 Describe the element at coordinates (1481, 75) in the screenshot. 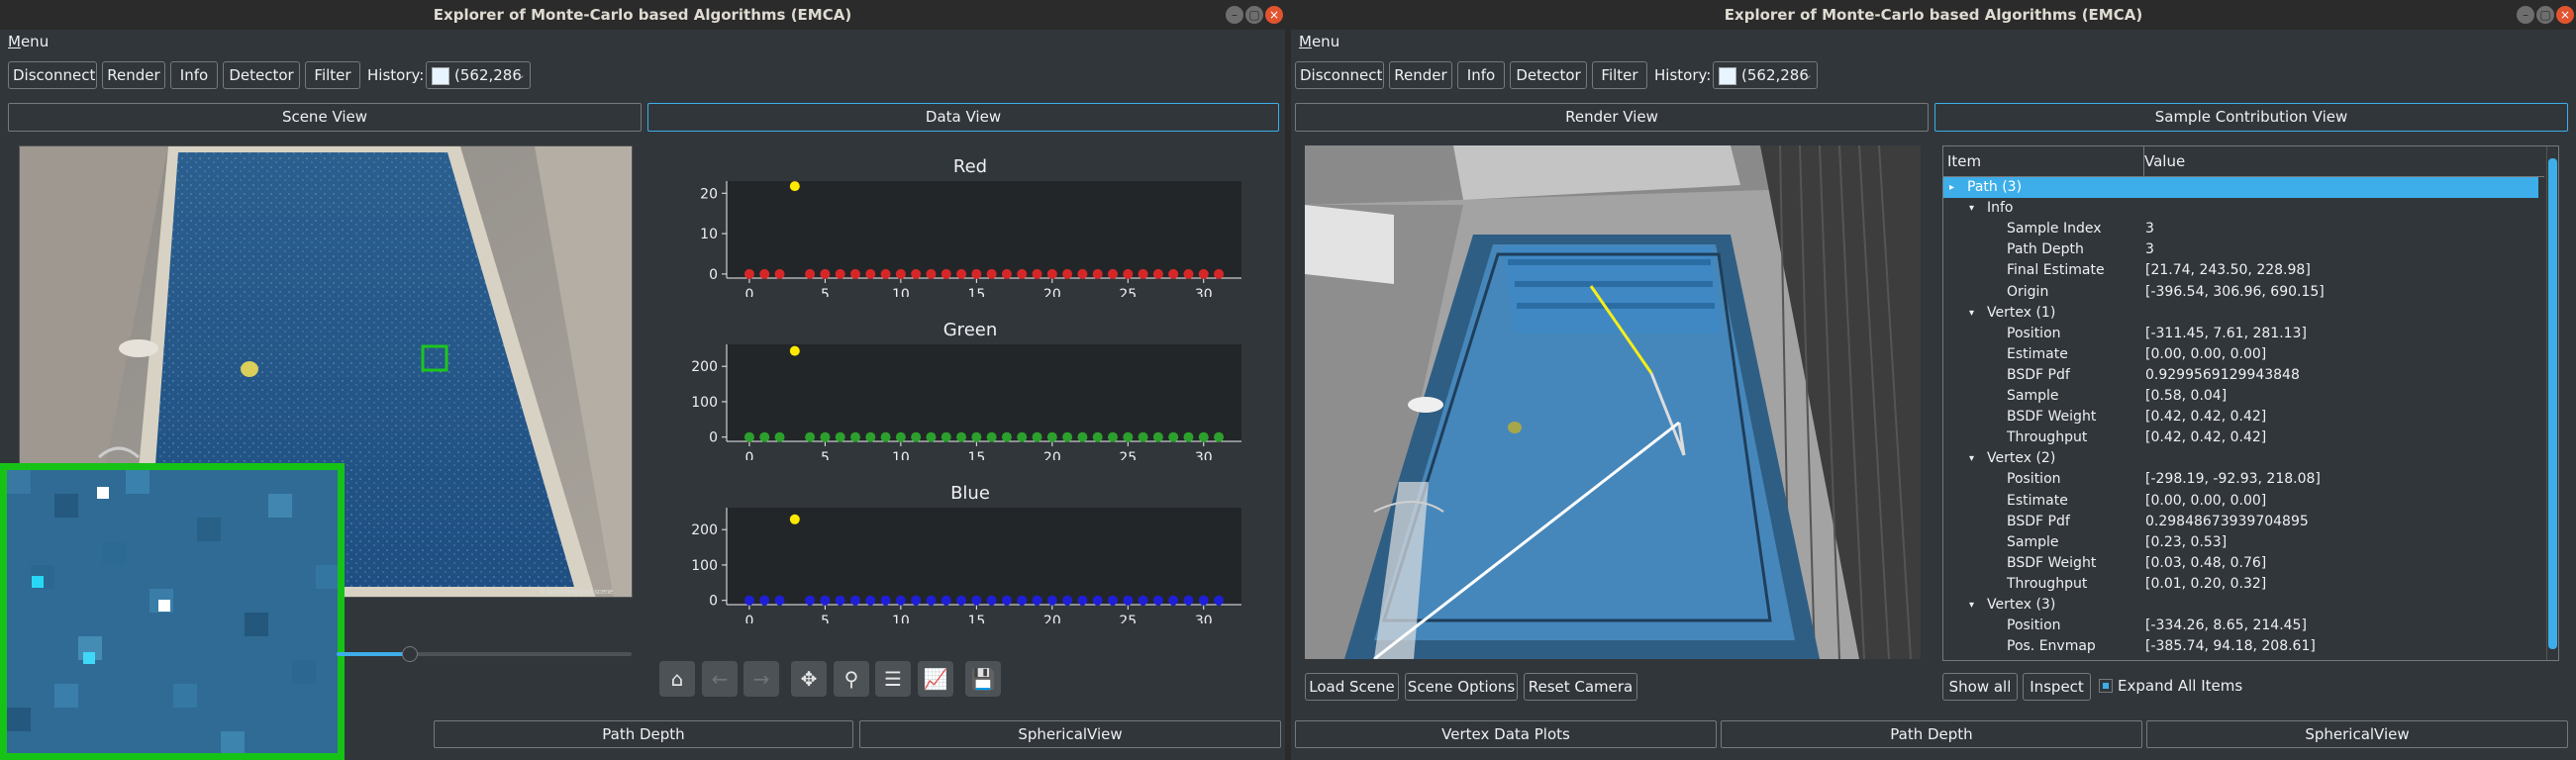

I see `info-button-right: Info` at that location.